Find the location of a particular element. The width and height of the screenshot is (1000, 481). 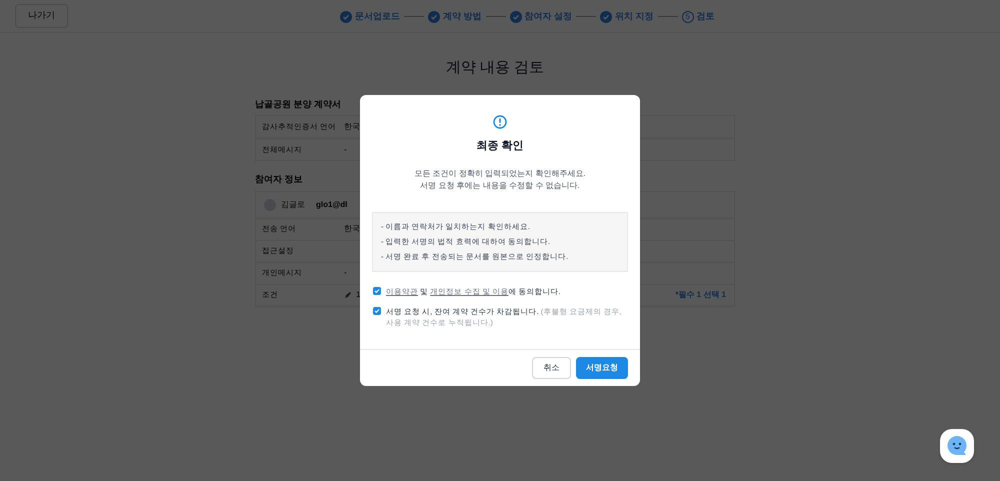

step-label: 위치 지정 is located at coordinates (634, 17).